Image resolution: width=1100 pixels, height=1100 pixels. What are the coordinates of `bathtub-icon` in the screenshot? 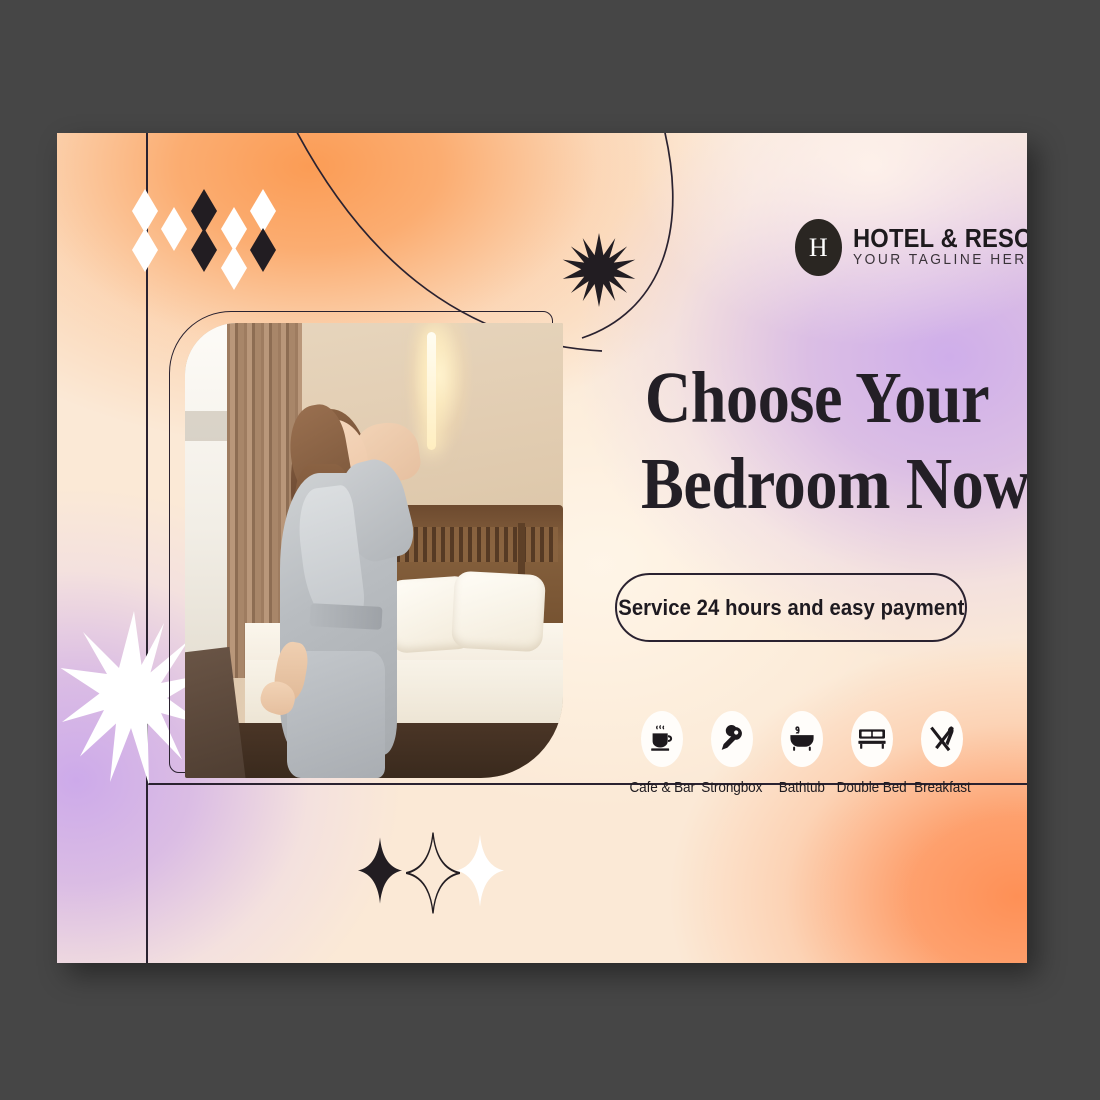 It's located at (802, 739).